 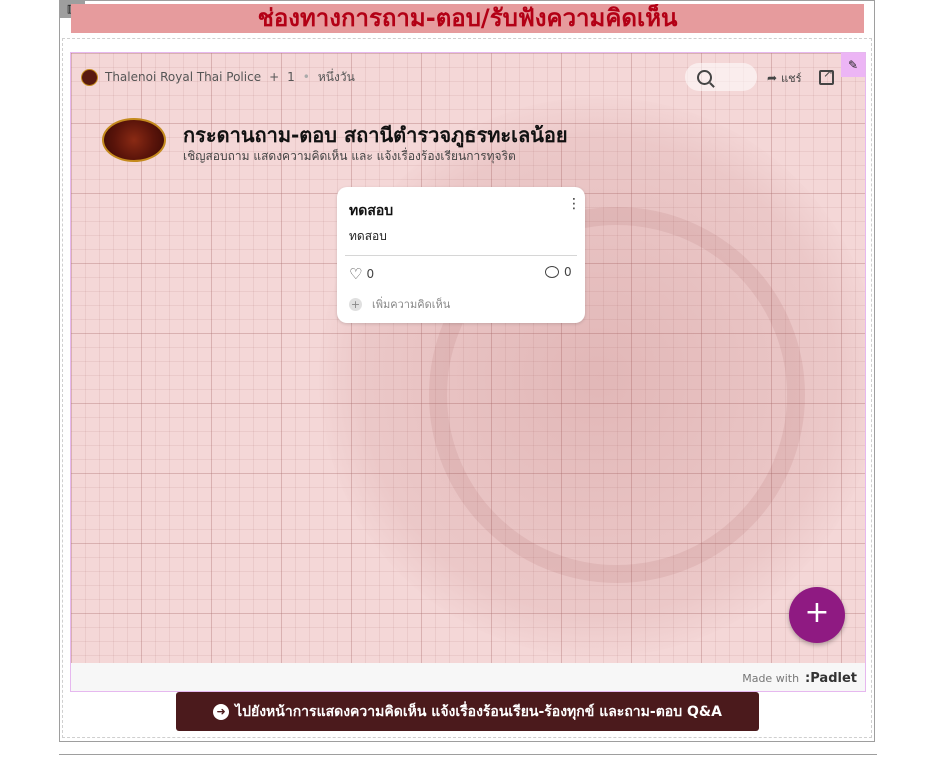 What do you see at coordinates (704, 77) in the screenshot?
I see `search-icon` at bounding box center [704, 77].